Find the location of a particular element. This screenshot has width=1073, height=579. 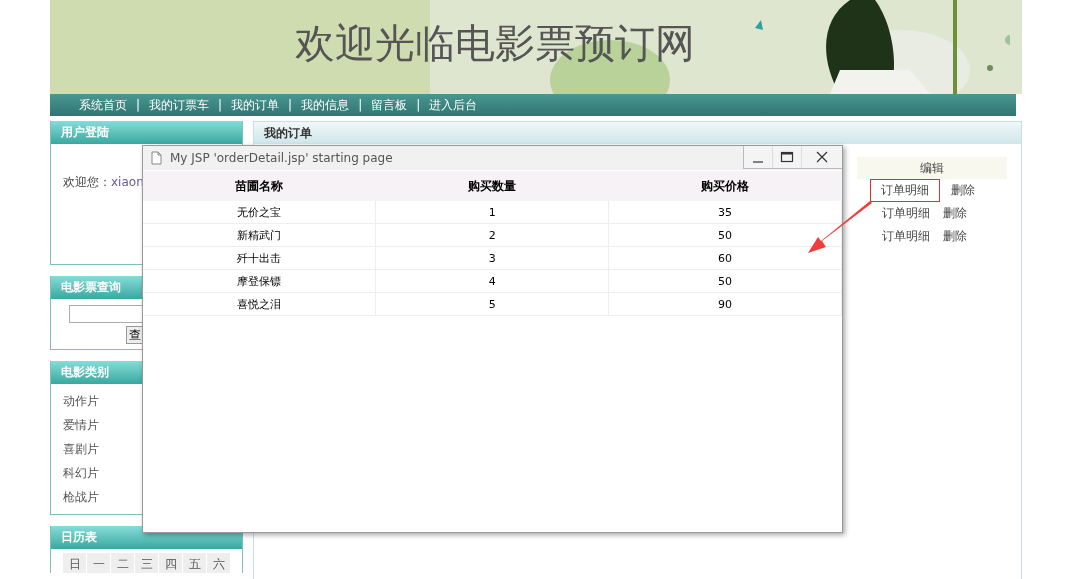

weekday-cell: 三 is located at coordinates (146, 563).